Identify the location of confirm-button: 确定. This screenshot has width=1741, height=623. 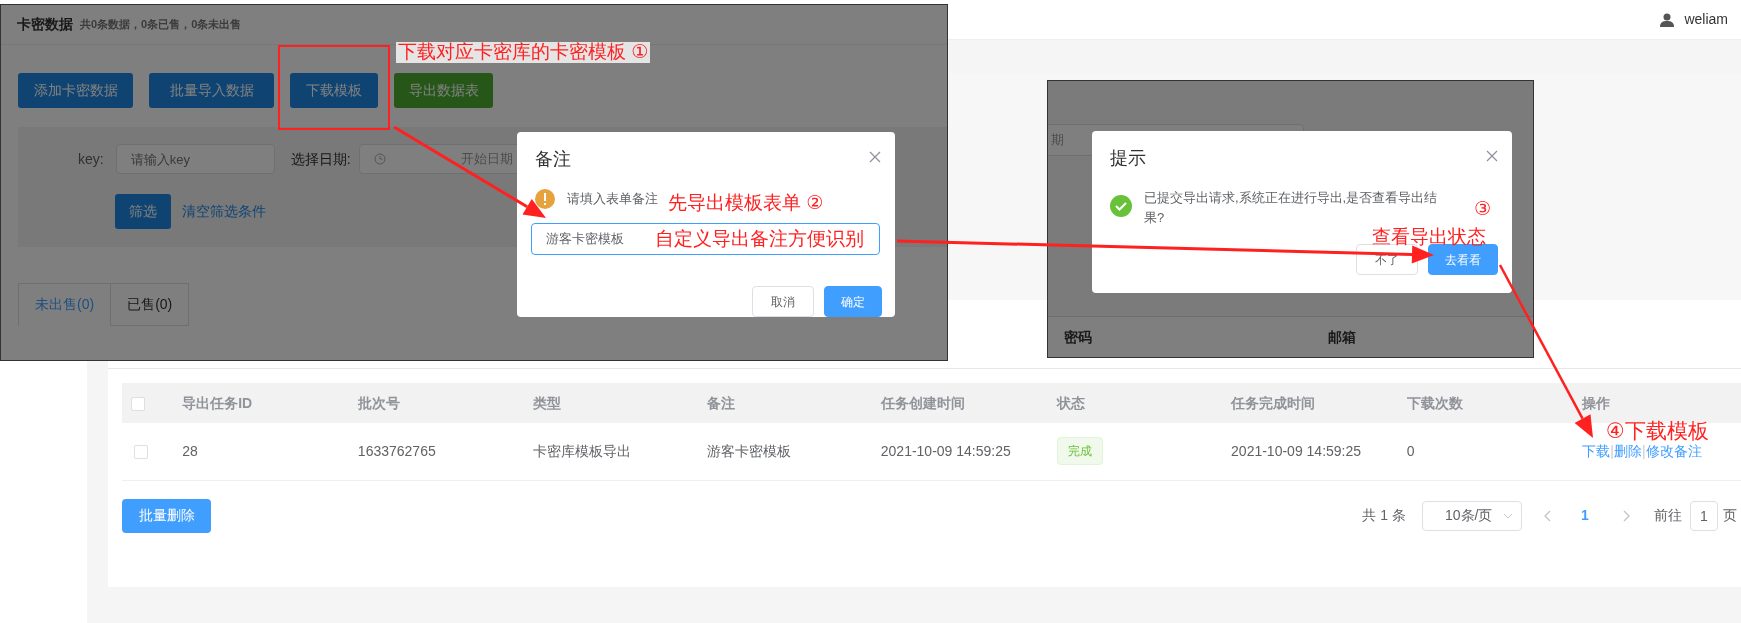
(853, 301).